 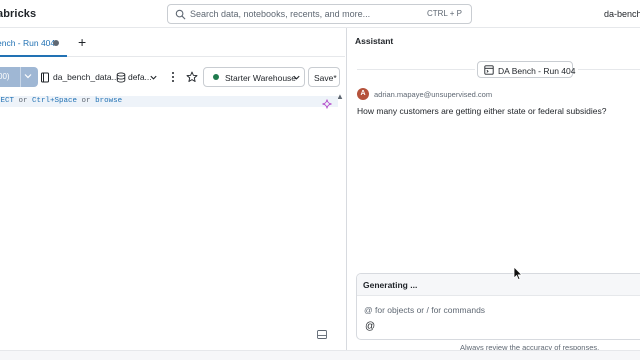 I want to click on app-logo: abricks, so click(x=18, y=14).